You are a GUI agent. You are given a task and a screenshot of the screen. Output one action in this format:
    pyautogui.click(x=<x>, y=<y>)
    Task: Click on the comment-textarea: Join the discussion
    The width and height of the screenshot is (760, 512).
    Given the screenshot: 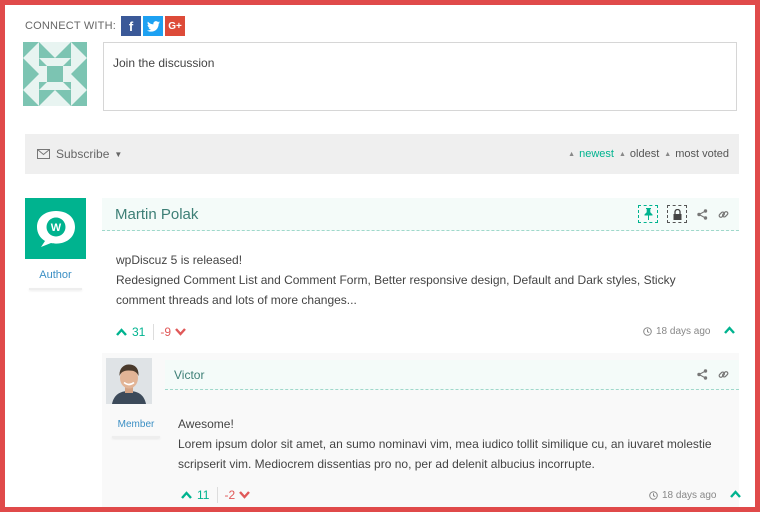 What is the action you would take?
    pyautogui.click(x=420, y=76)
    